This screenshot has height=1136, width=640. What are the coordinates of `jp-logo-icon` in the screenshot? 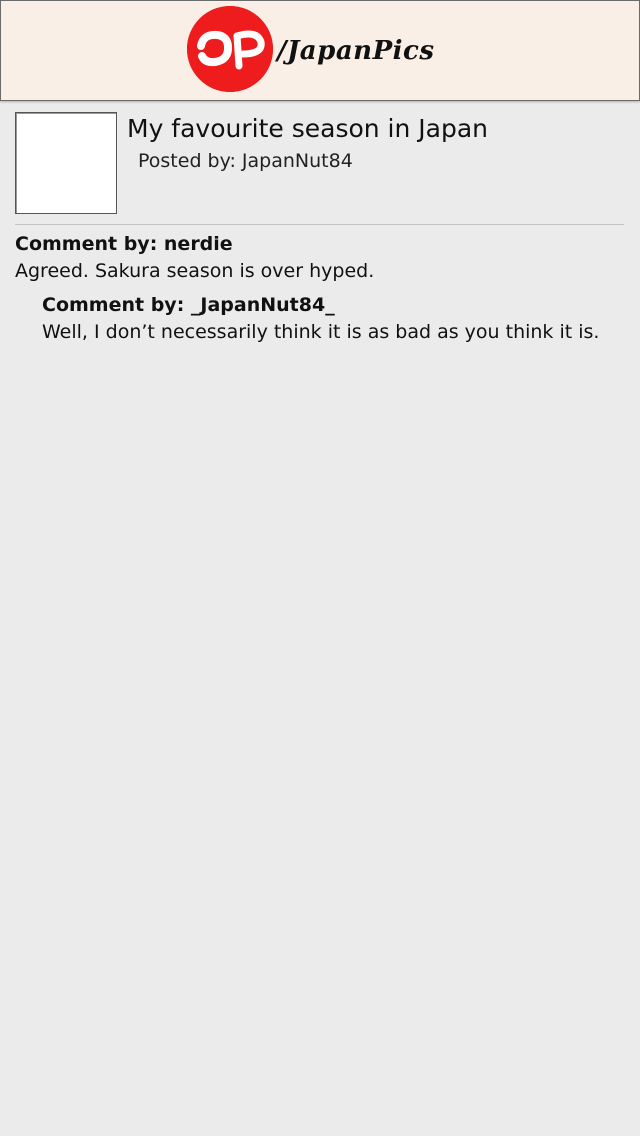 It's located at (230, 49).